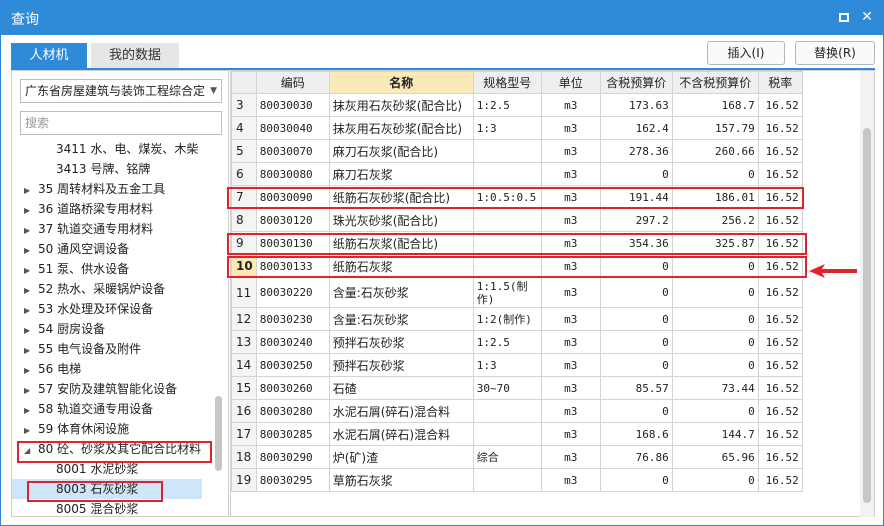  I want to click on cell-spec: 1:2.5, so click(507, 105).